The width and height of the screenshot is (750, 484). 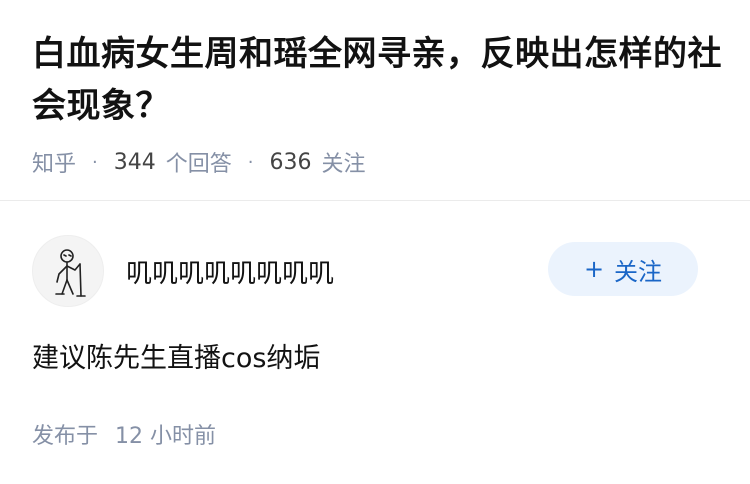 I want to click on answer-timestamp: 发布于 12 小时前, so click(x=124, y=434).